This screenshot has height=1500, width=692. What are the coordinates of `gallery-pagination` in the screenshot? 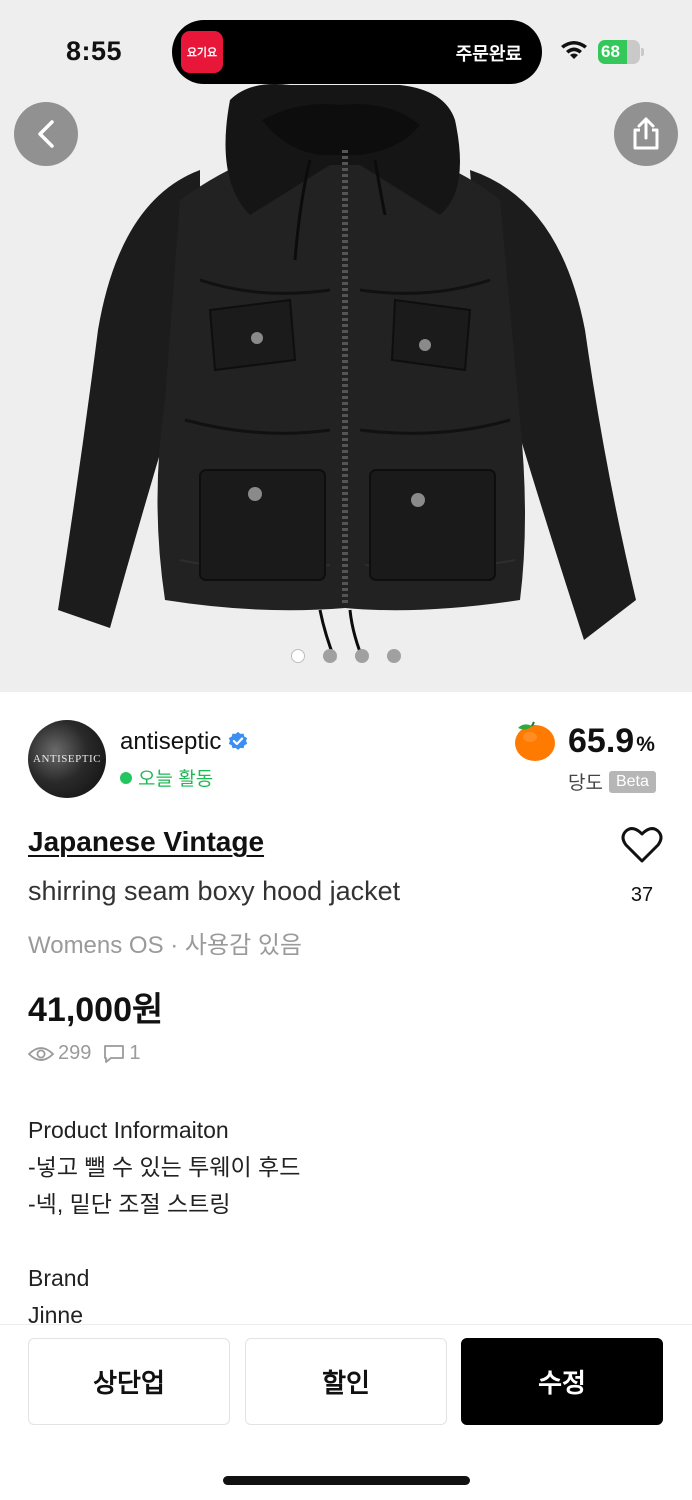 It's located at (346, 656).